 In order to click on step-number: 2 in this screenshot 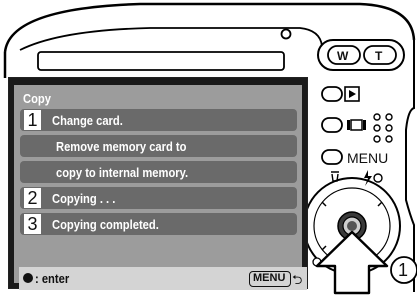, I will do `click(32, 198)`.